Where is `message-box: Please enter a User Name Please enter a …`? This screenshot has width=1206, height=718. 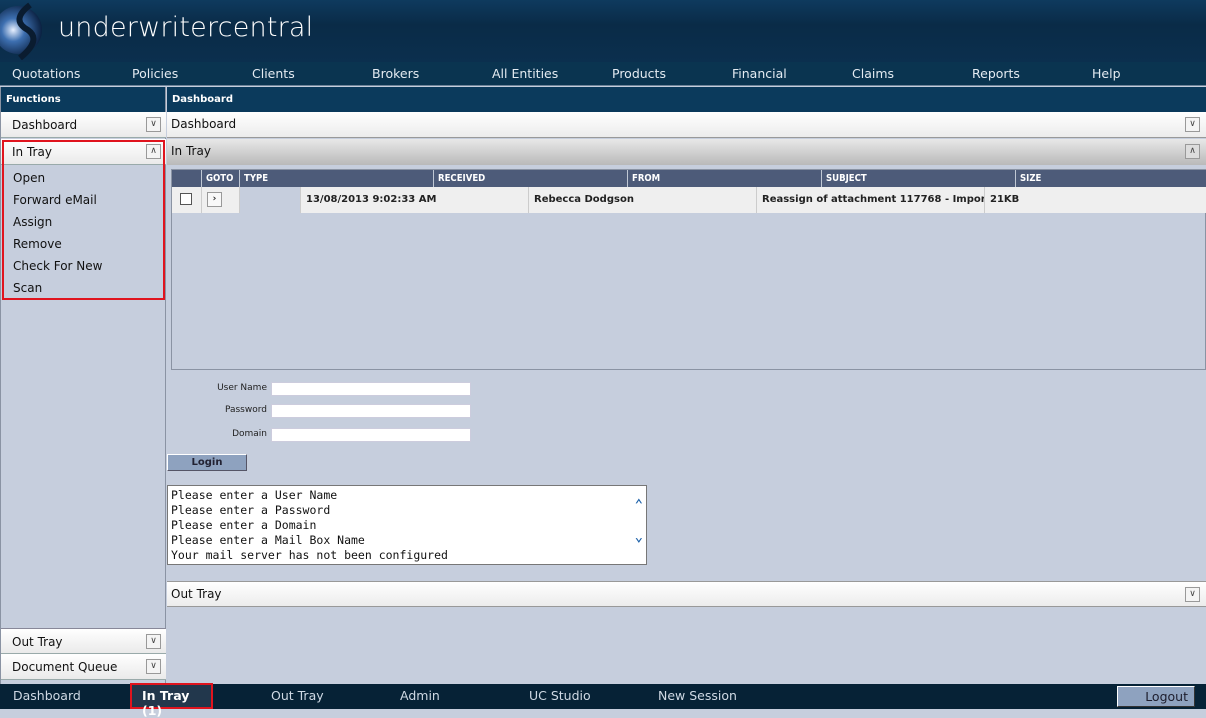
message-box: Please enter a User Name Please enter a … is located at coordinates (407, 525).